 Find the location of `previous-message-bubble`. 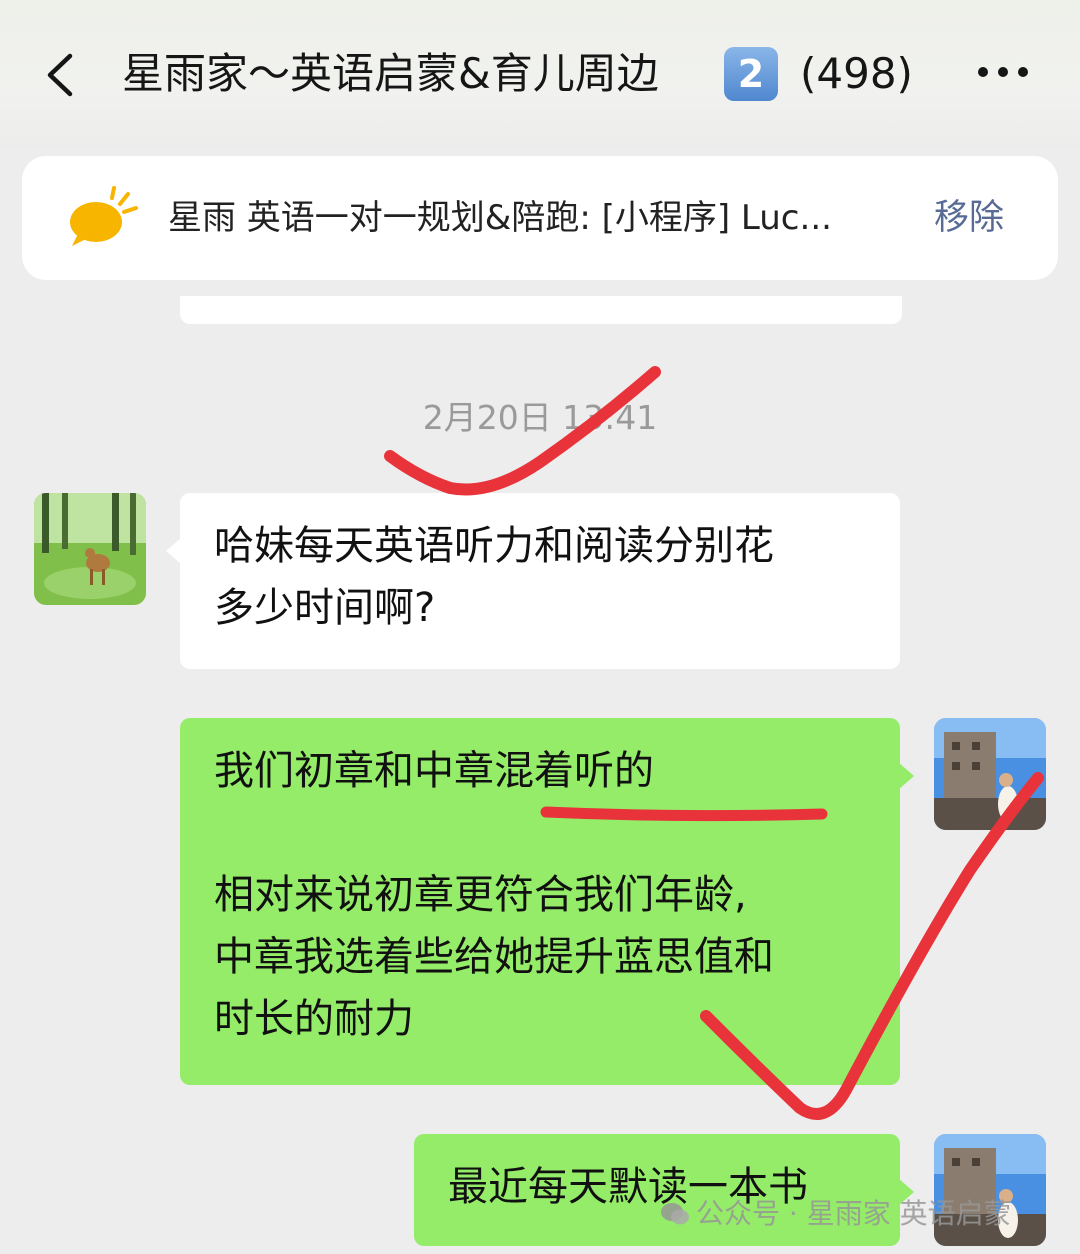

previous-message-bubble is located at coordinates (541, 310).